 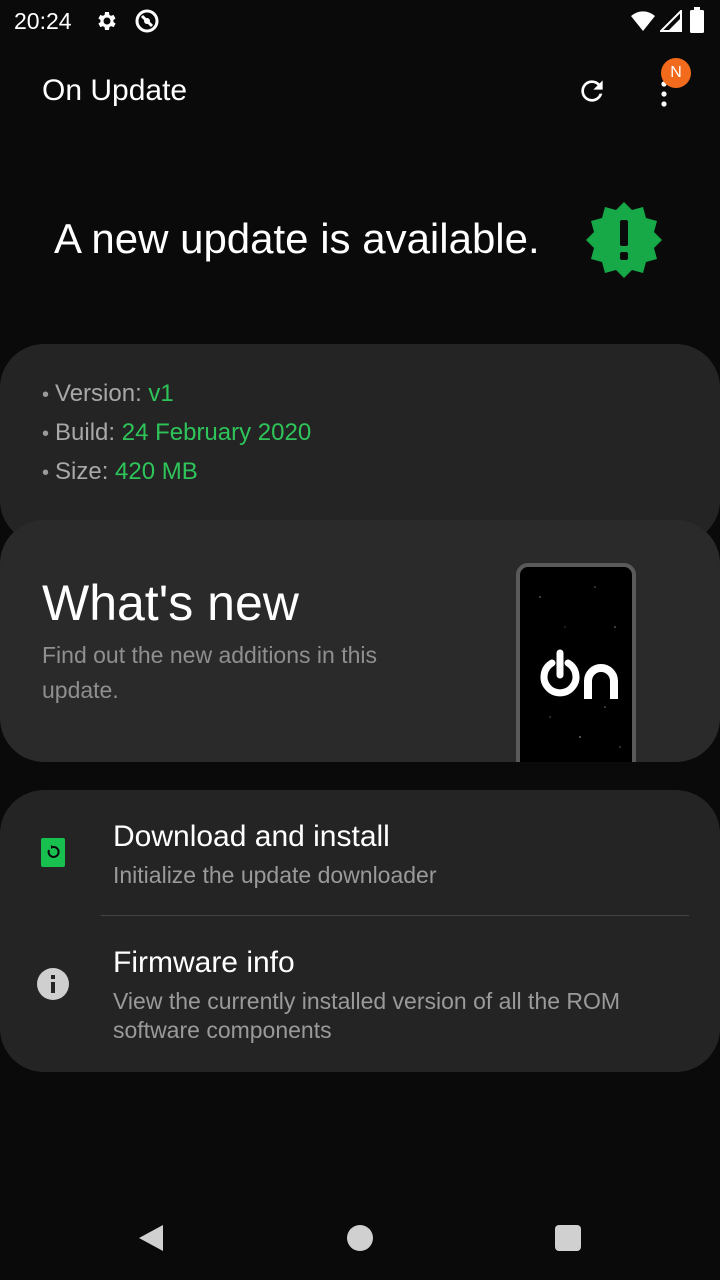 I want to click on info-label: Size:, so click(x=85, y=471).